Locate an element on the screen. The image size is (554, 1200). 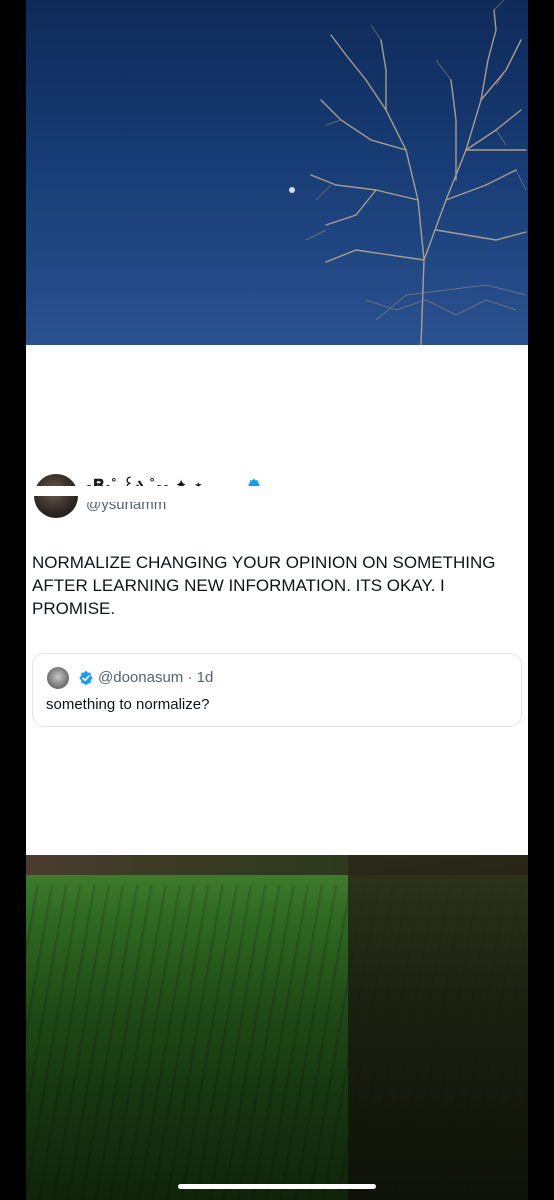
author-handle: @ysunamm is located at coordinates (126, 507).